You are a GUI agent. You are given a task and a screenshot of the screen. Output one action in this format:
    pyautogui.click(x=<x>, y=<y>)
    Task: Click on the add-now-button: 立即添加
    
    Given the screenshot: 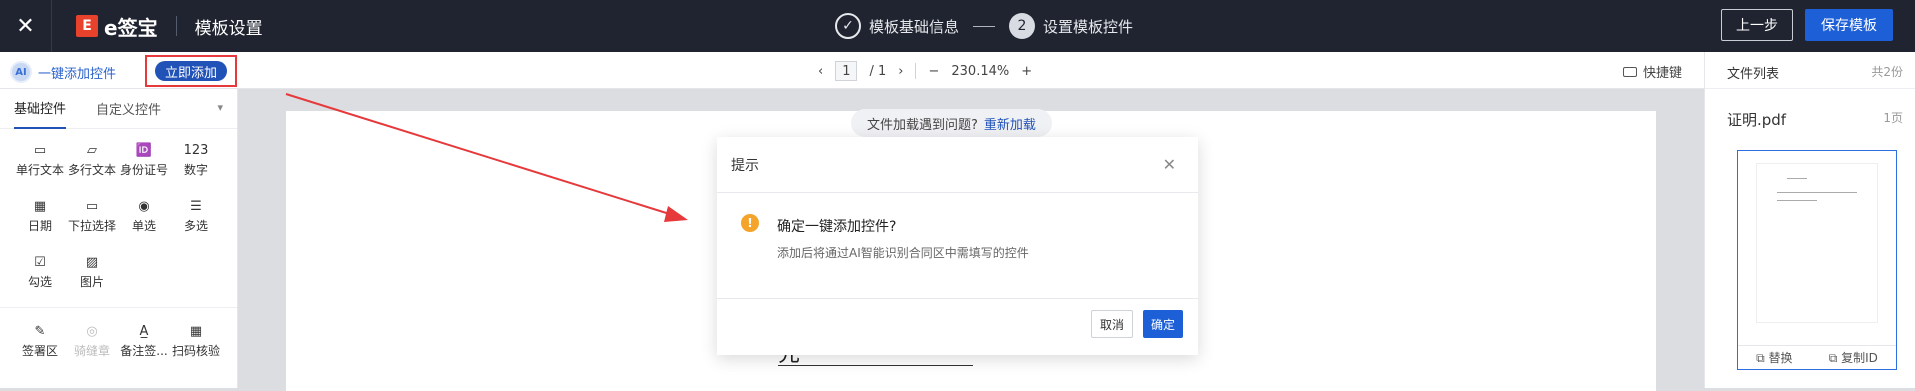 What is the action you would take?
    pyautogui.click(x=190, y=71)
    